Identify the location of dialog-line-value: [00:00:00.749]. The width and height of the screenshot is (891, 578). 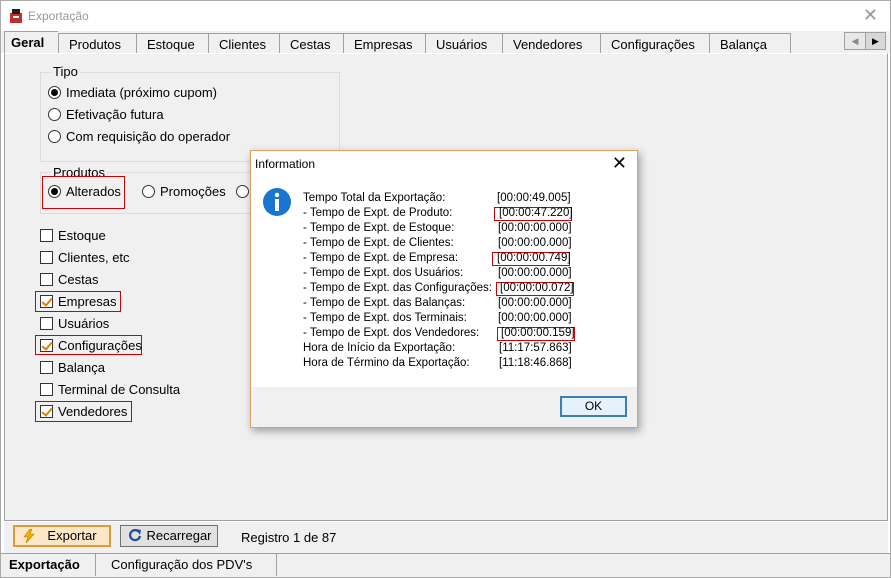
(534, 258).